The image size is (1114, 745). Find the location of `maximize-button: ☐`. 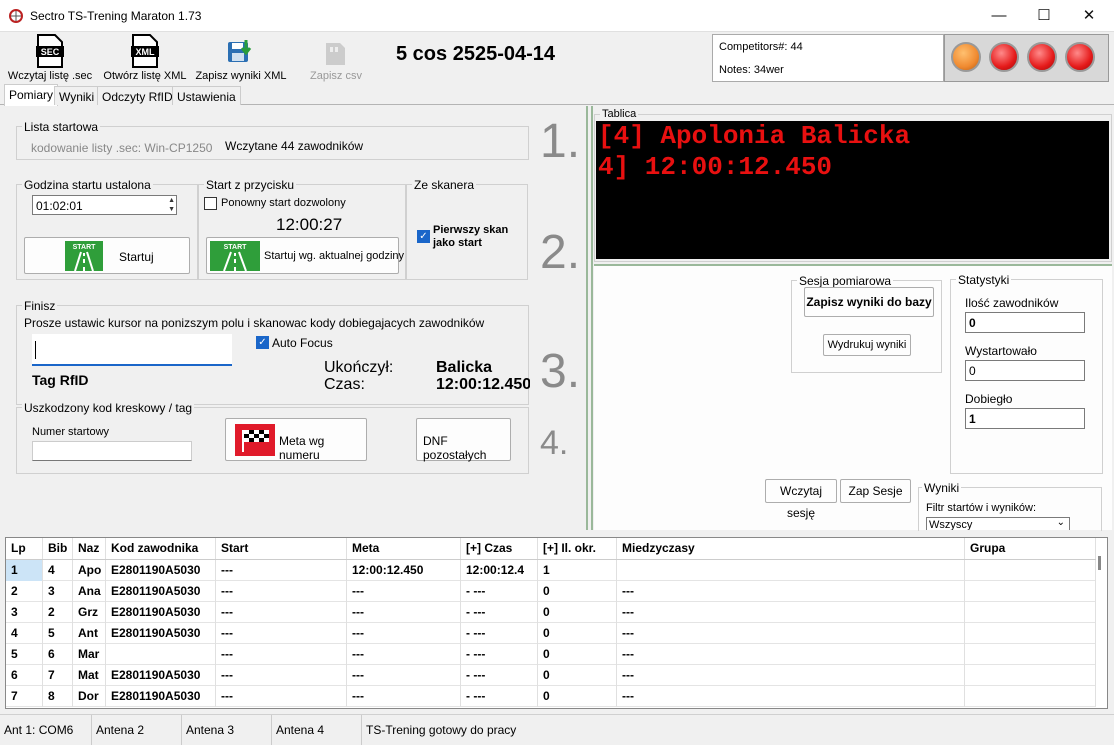

maximize-button: ☐ is located at coordinates (1044, 16).